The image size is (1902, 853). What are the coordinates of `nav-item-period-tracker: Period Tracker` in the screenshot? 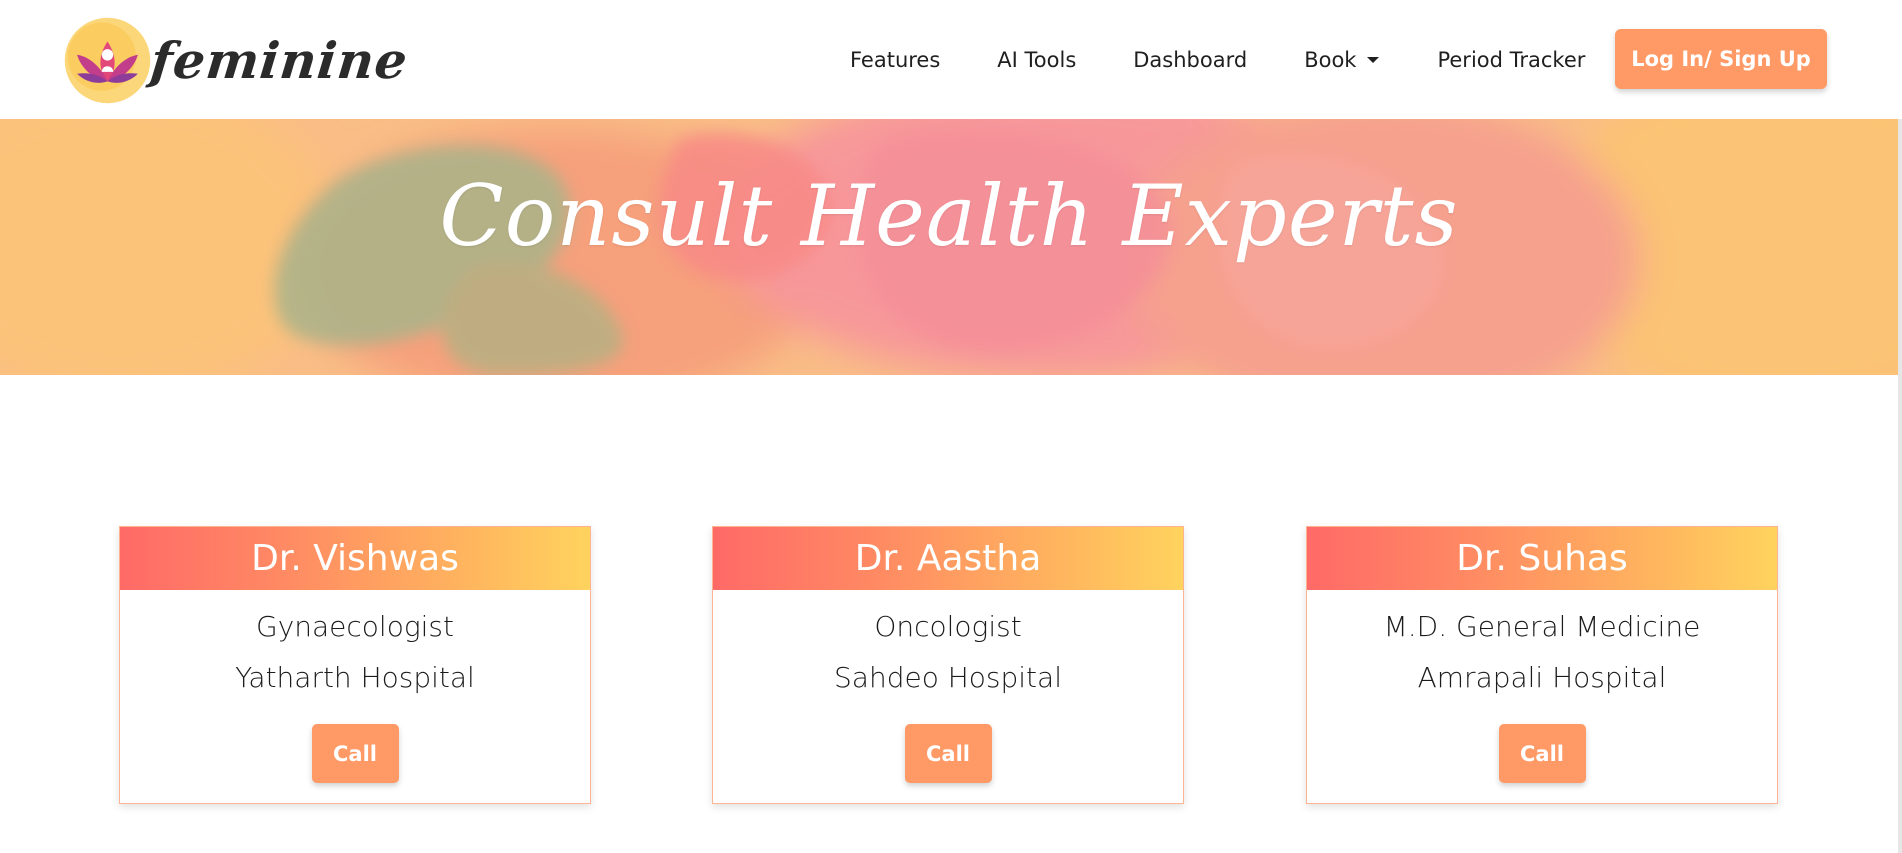 It's located at (1511, 60).